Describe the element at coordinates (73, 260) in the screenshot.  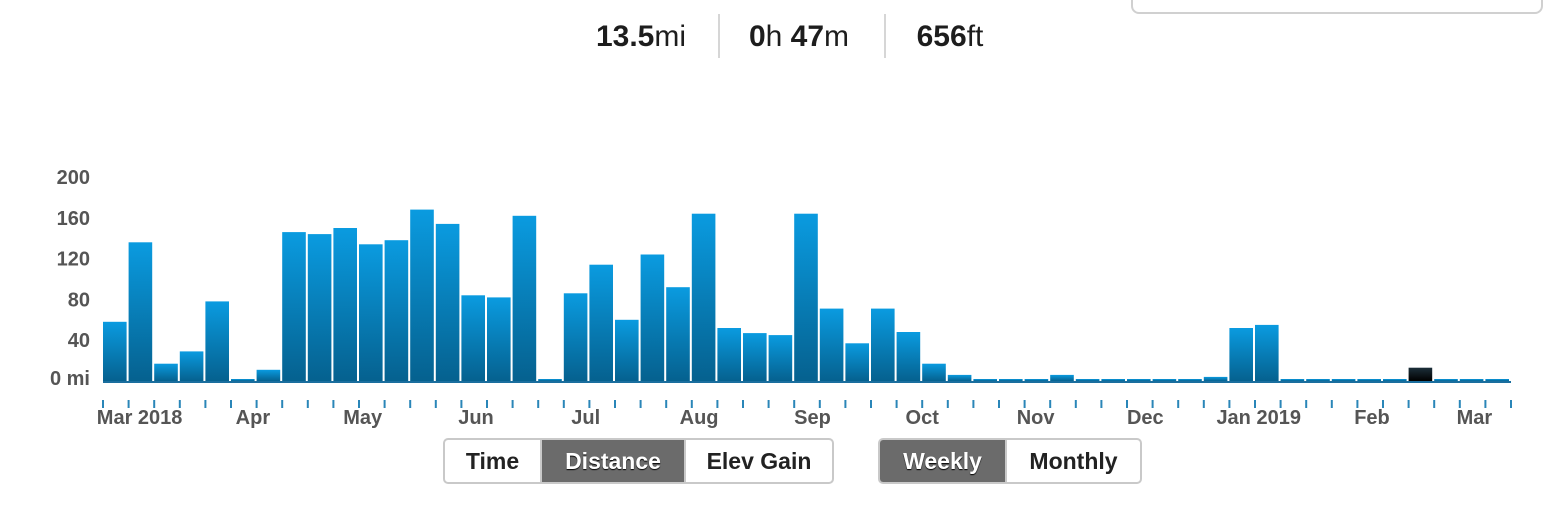
I see `y-tick-label: 120` at that location.